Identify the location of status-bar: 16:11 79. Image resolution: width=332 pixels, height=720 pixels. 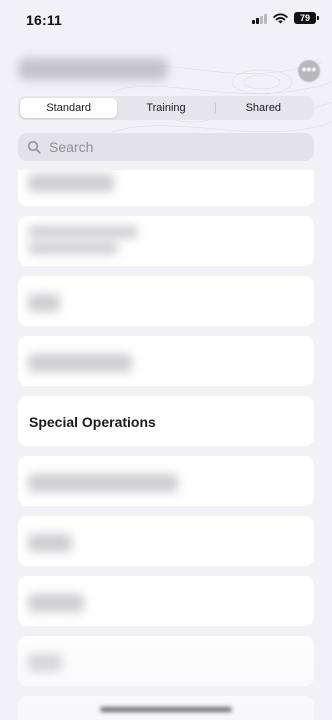
(166, 20).